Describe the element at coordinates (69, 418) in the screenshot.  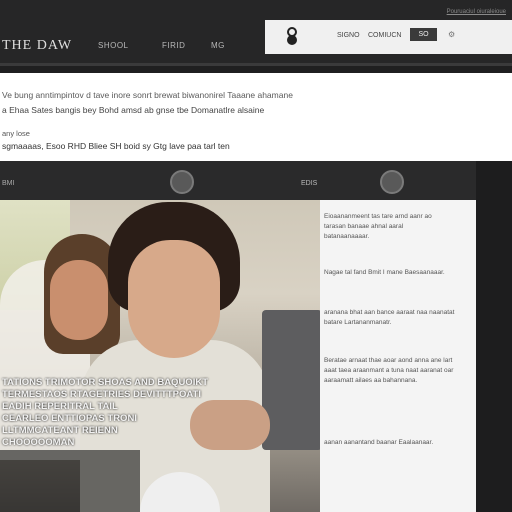
I see `caption-line: CEARLEO ENTTIOPAS TRONI` at that location.